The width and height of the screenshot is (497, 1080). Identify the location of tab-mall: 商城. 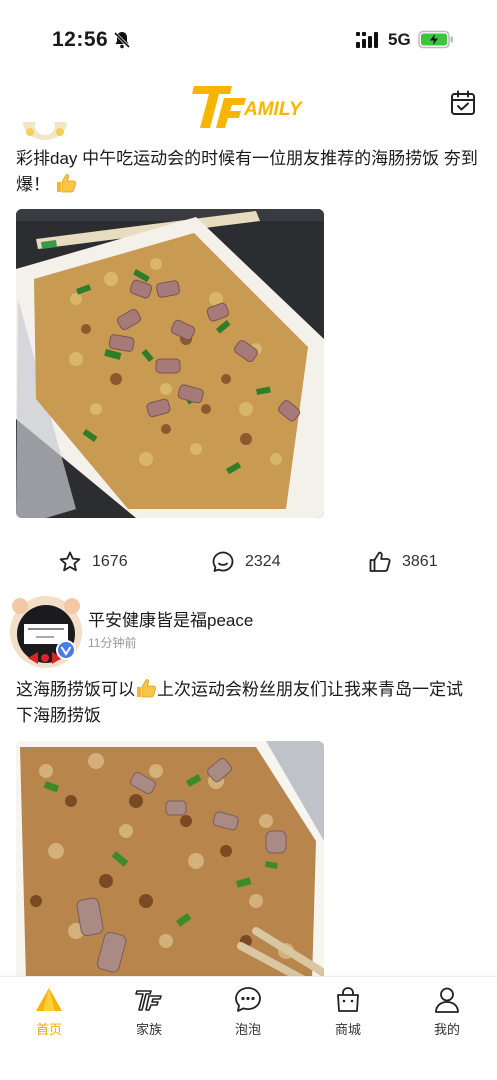
(348, 1015).